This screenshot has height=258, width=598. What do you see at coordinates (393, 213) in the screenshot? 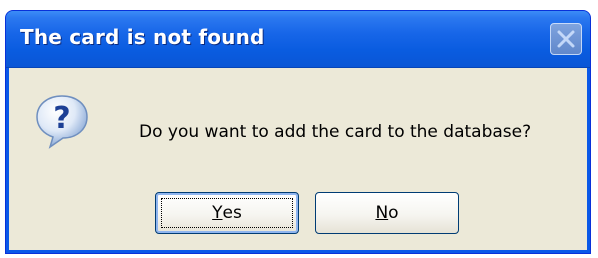
I see `no-button-label: o` at bounding box center [393, 213].